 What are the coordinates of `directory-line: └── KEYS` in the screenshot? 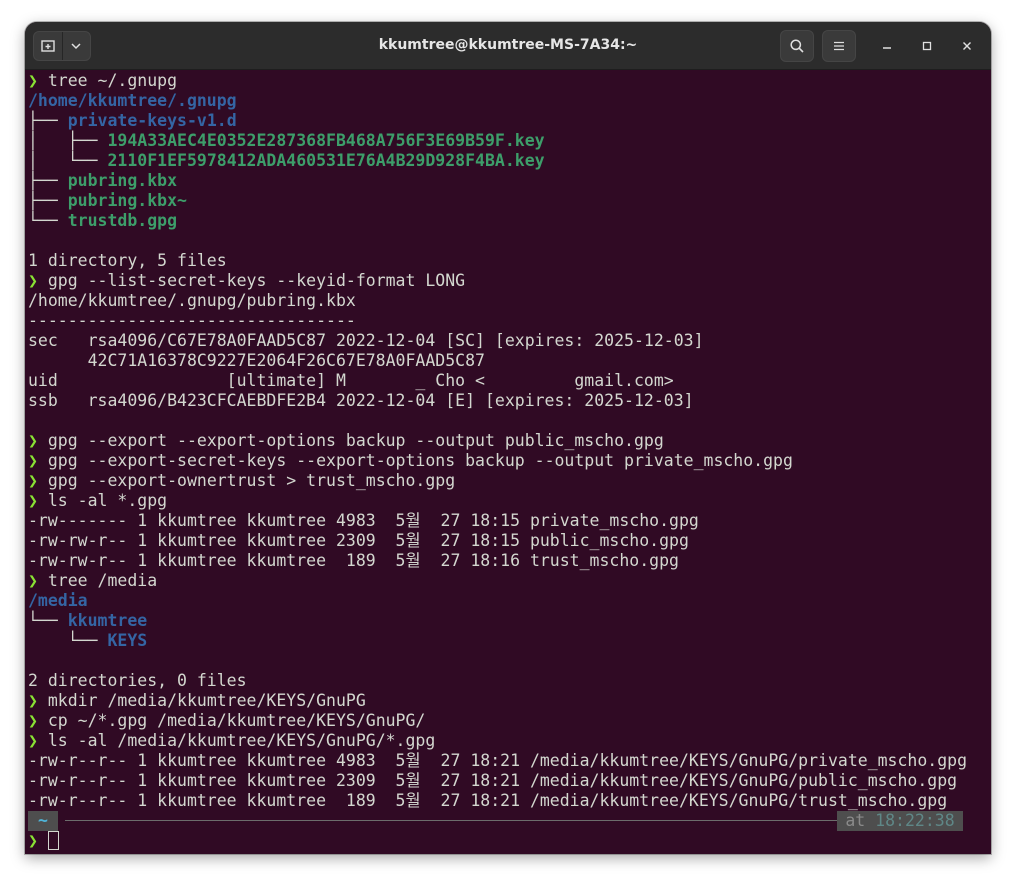 It's located at (88, 641).